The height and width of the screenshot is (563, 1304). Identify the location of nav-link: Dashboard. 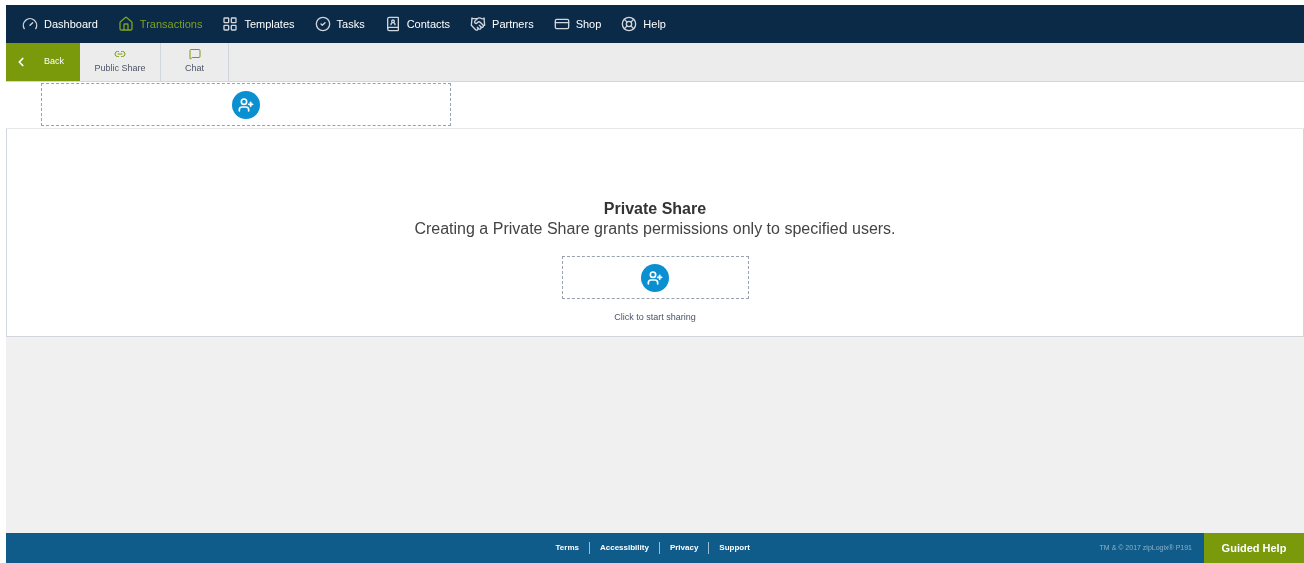
(60, 24).